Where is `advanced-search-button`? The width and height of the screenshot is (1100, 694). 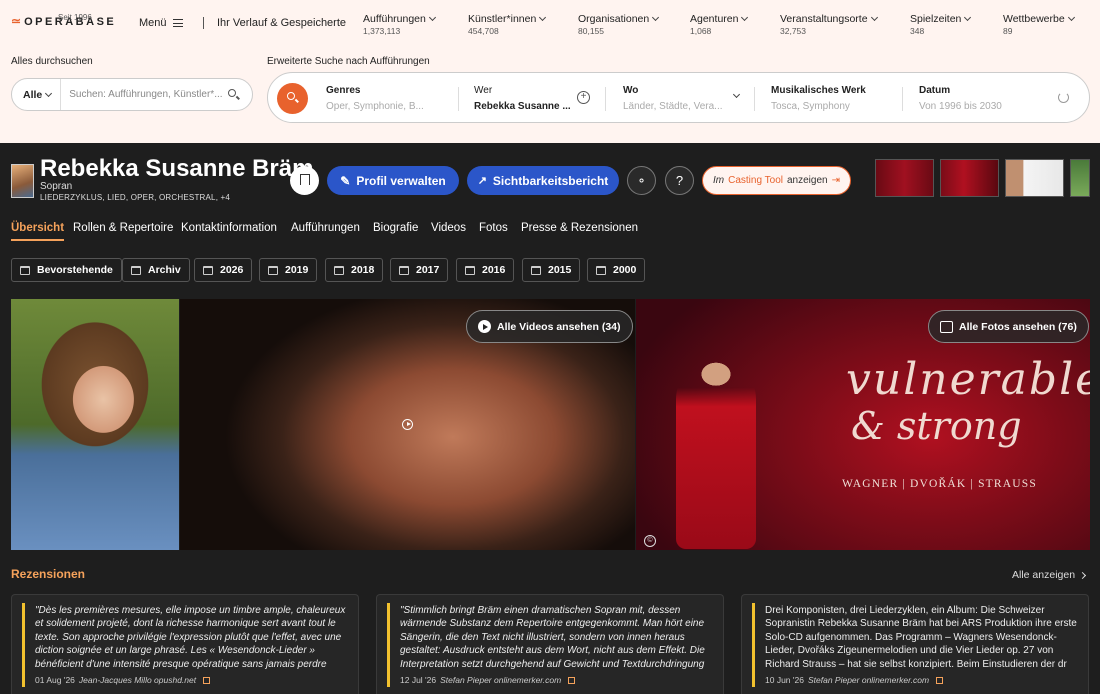
advanced-search-button is located at coordinates (292, 98).